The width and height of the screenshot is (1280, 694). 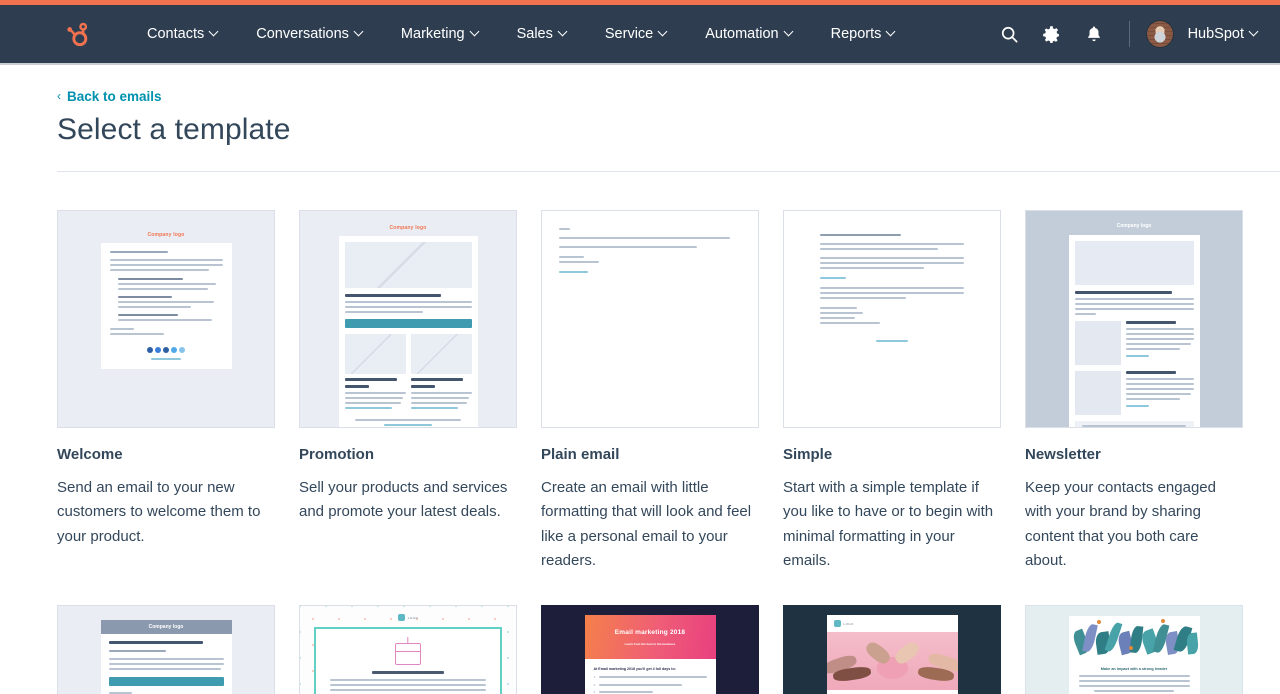 What do you see at coordinates (1215, 34) in the screenshot?
I see `account-label: HubSpot` at bounding box center [1215, 34].